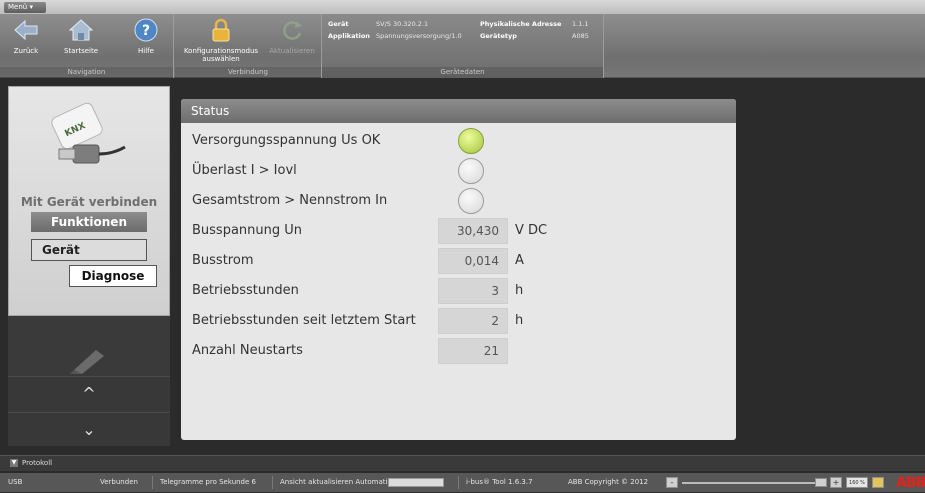 Image resolution: width=925 pixels, height=493 pixels. Describe the element at coordinates (499, 482) in the screenshot. I see `tool-version: i-bus® Tool 1.6.3.7` at that location.